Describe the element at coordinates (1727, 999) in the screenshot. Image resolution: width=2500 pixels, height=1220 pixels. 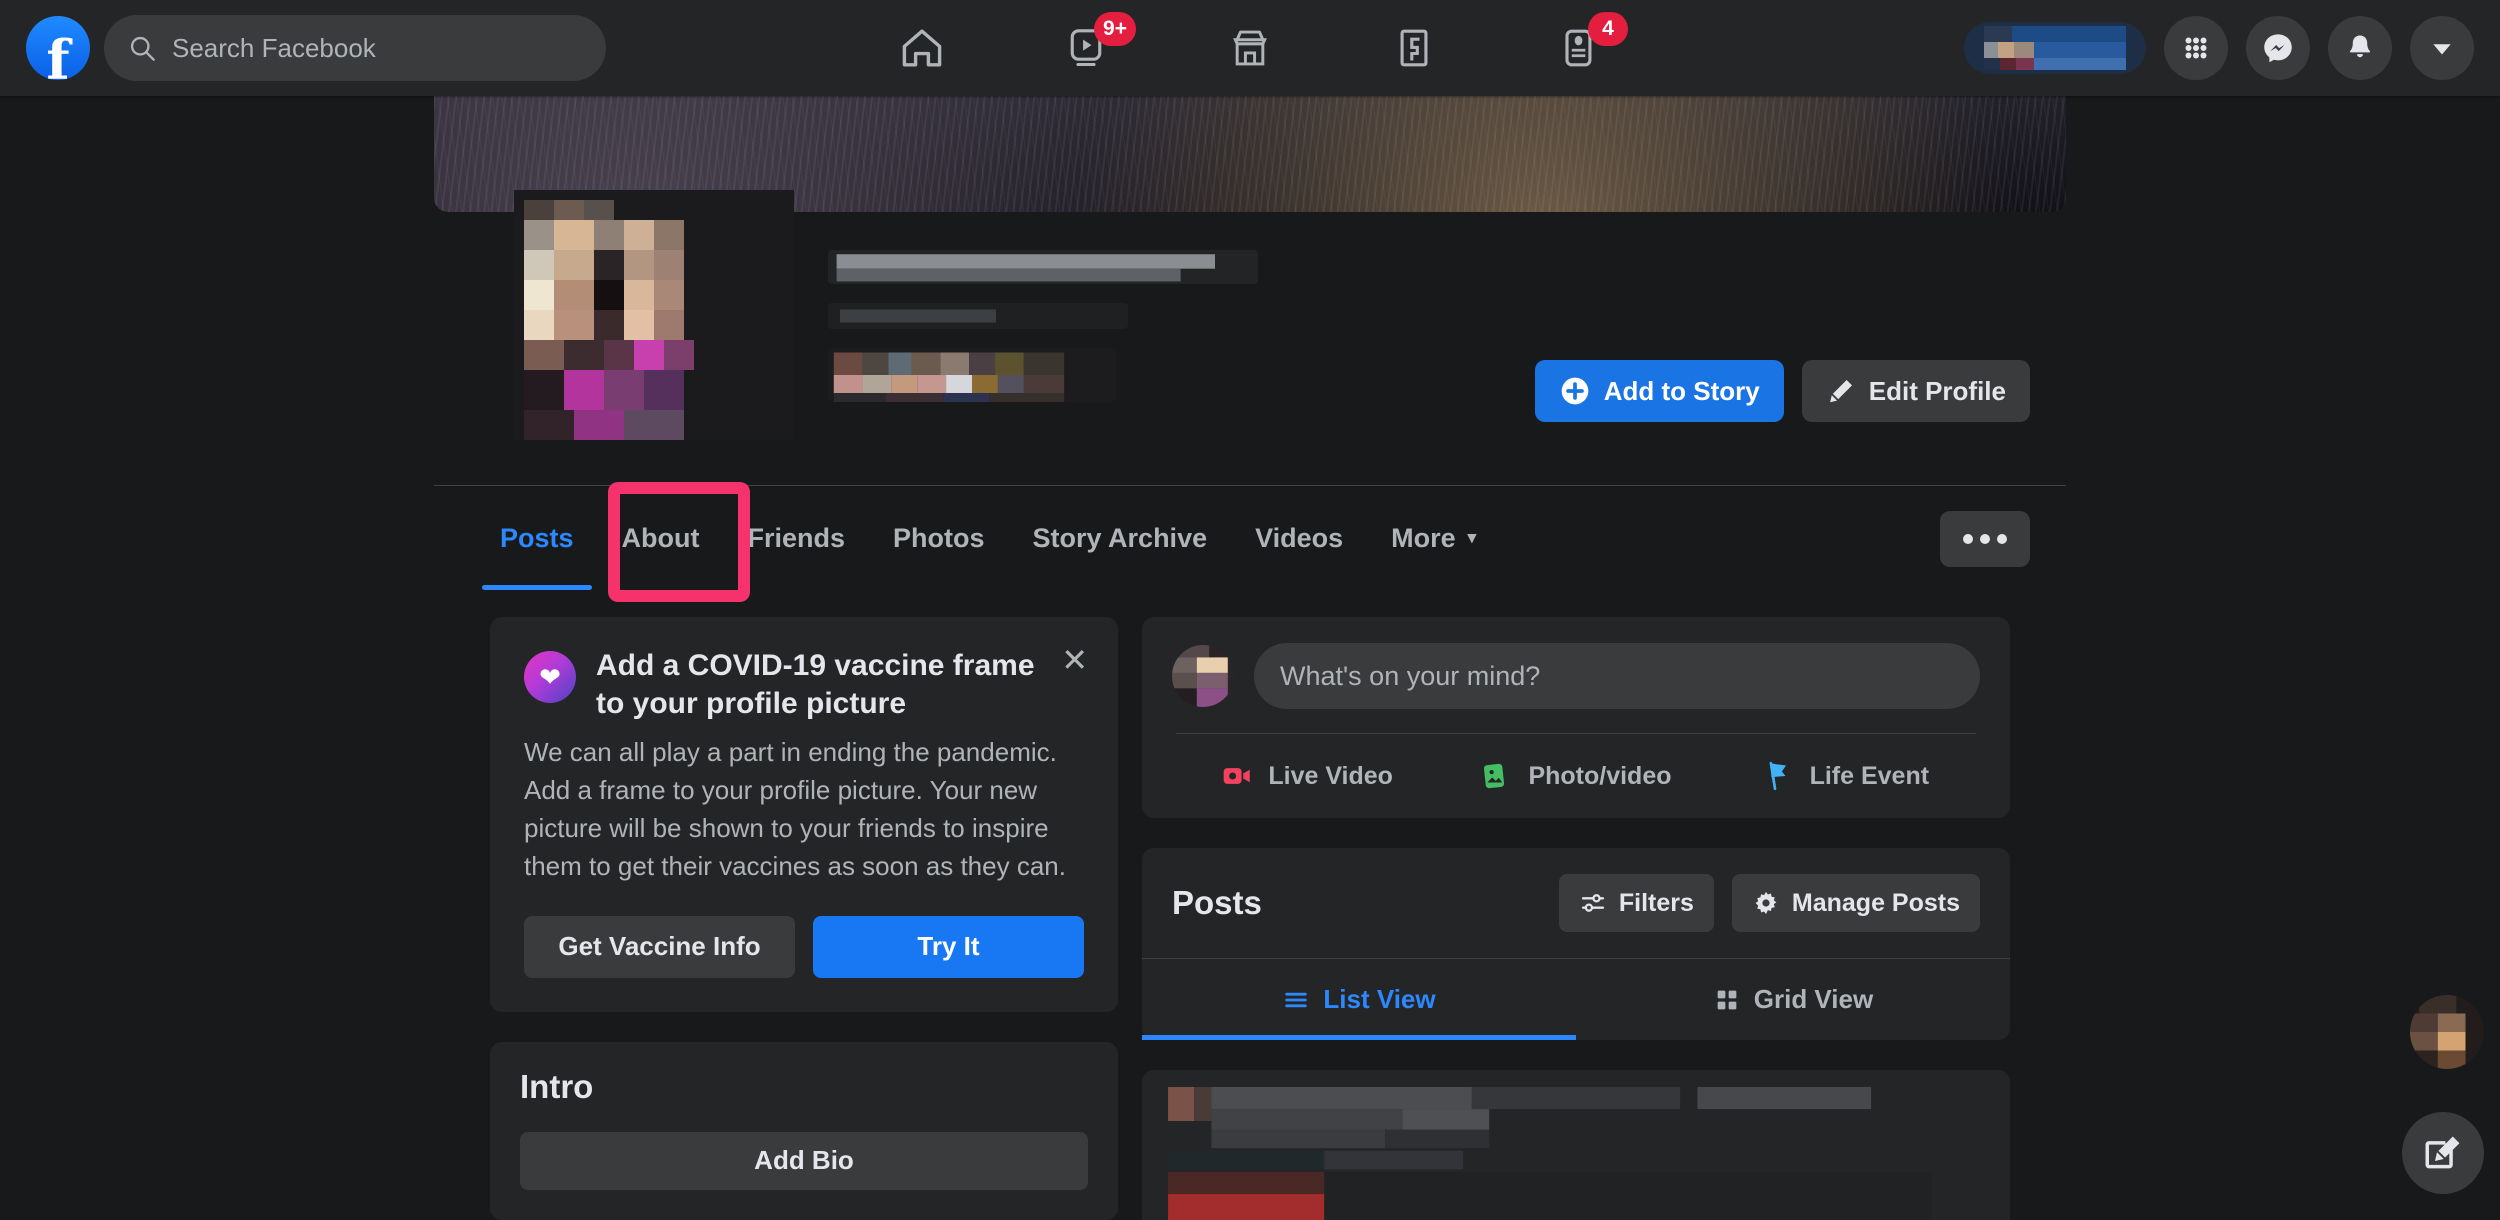
I see `grid-icon` at that location.